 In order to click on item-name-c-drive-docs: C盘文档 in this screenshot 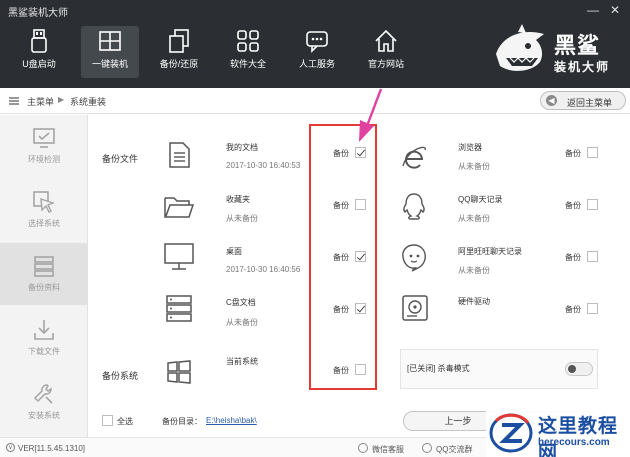, I will do `click(241, 302)`.